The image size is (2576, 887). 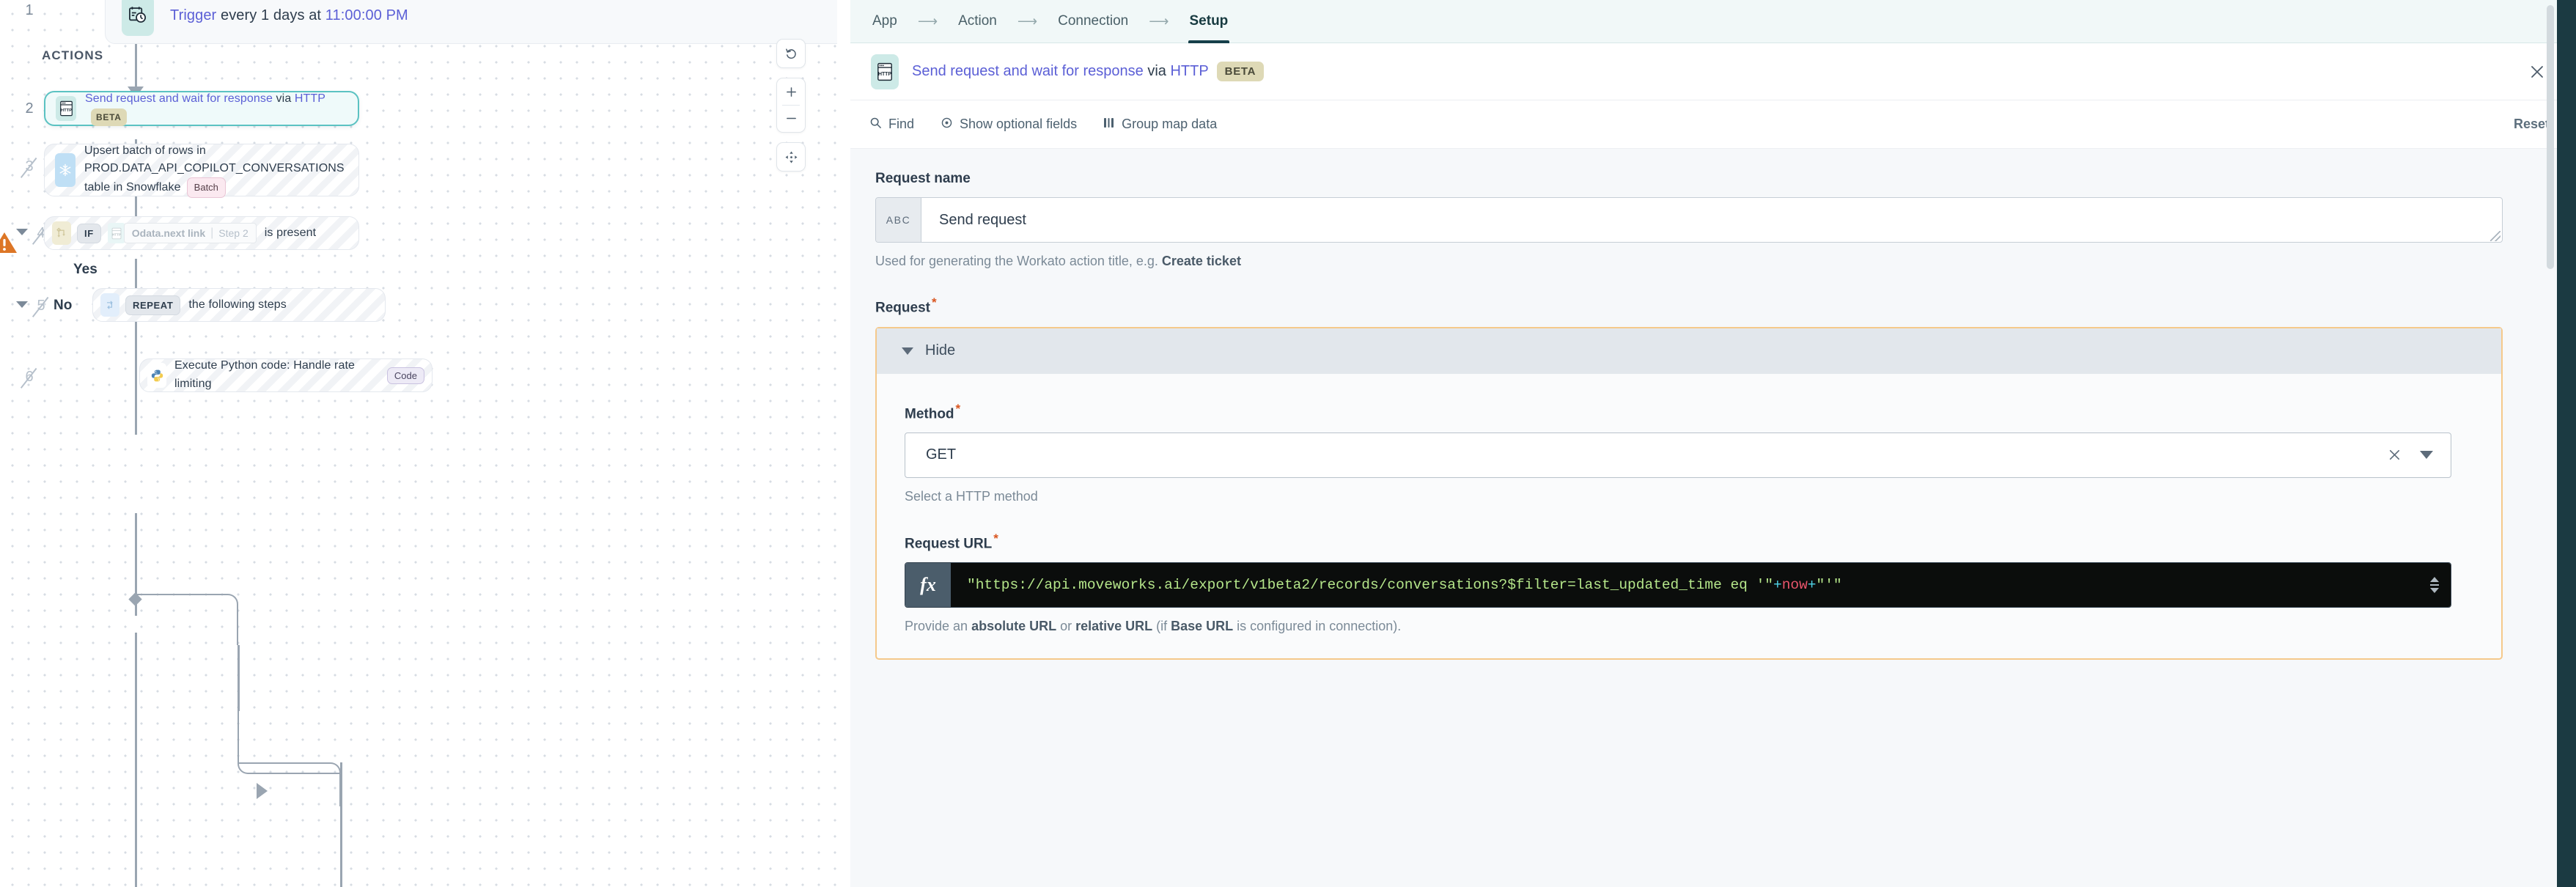 I want to click on breadcrumb-setup: Setup, so click(x=1209, y=21).